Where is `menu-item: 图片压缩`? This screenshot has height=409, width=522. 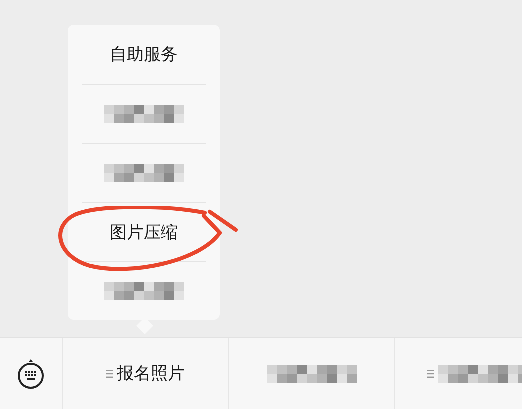 menu-item: 图片压缩 is located at coordinates (144, 231).